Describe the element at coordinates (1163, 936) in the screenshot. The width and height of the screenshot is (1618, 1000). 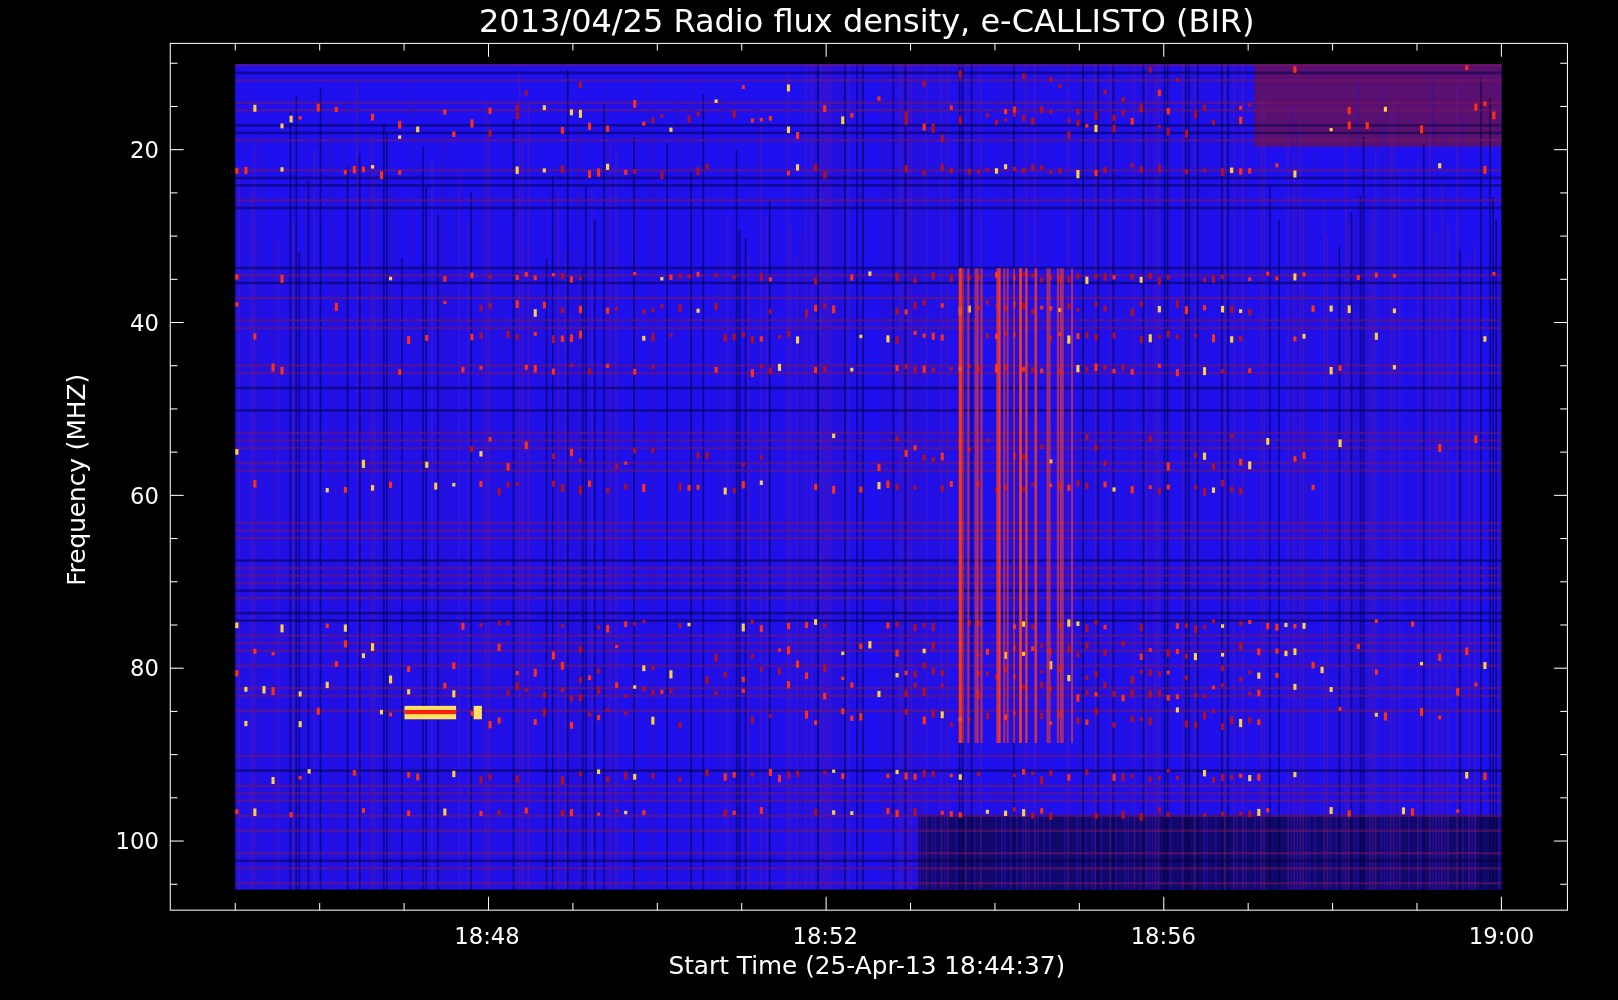
I see `x-tick-label: 18:56` at that location.